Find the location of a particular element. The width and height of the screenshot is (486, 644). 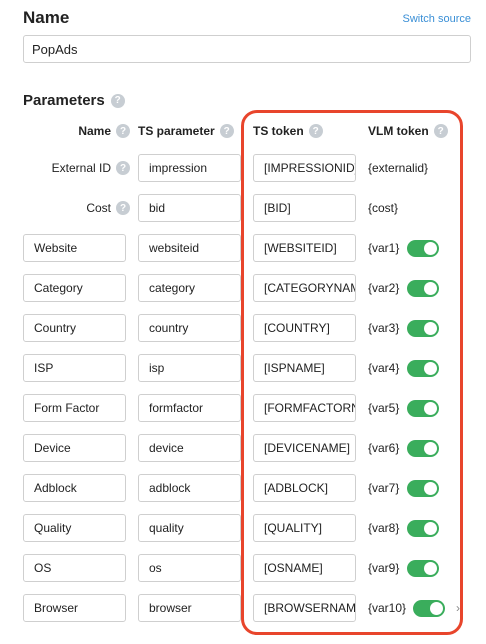

parameter-name-static: Cost ? is located at coordinates (108, 208).